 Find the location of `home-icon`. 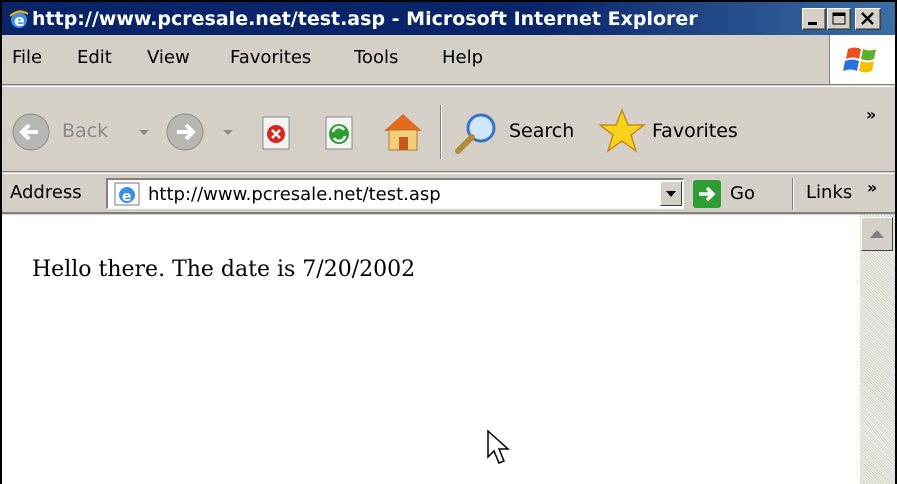

home-icon is located at coordinates (403, 132).